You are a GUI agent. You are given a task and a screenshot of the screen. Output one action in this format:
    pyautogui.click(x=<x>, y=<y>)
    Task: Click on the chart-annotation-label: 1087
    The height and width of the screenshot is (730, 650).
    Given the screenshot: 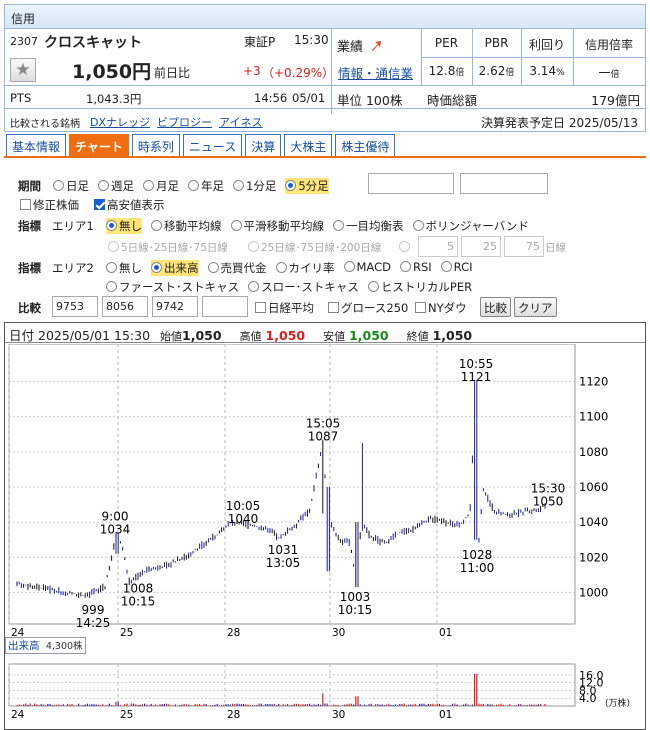 What is the action you would take?
    pyautogui.click(x=323, y=437)
    